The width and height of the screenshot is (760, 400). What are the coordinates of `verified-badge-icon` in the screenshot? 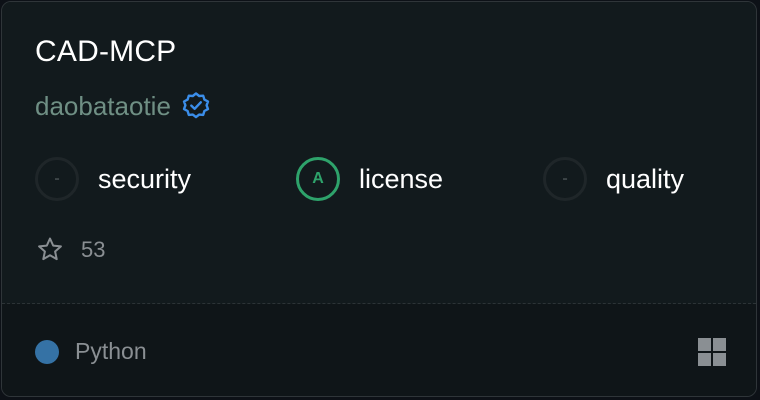 It's located at (196, 106).